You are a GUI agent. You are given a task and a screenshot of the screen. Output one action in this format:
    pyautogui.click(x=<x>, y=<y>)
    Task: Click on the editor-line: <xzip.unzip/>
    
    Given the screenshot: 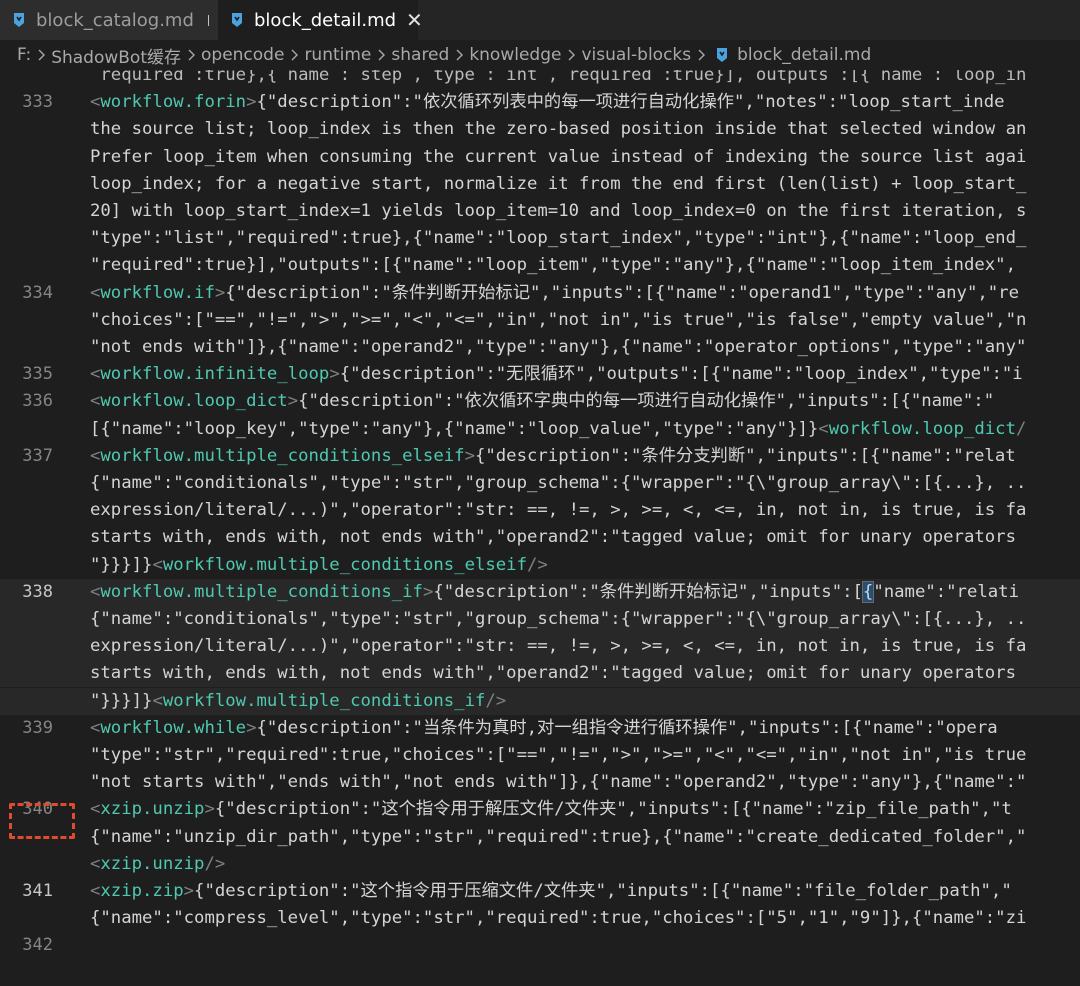 What is the action you would take?
    pyautogui.click(x=540, y=864)
    